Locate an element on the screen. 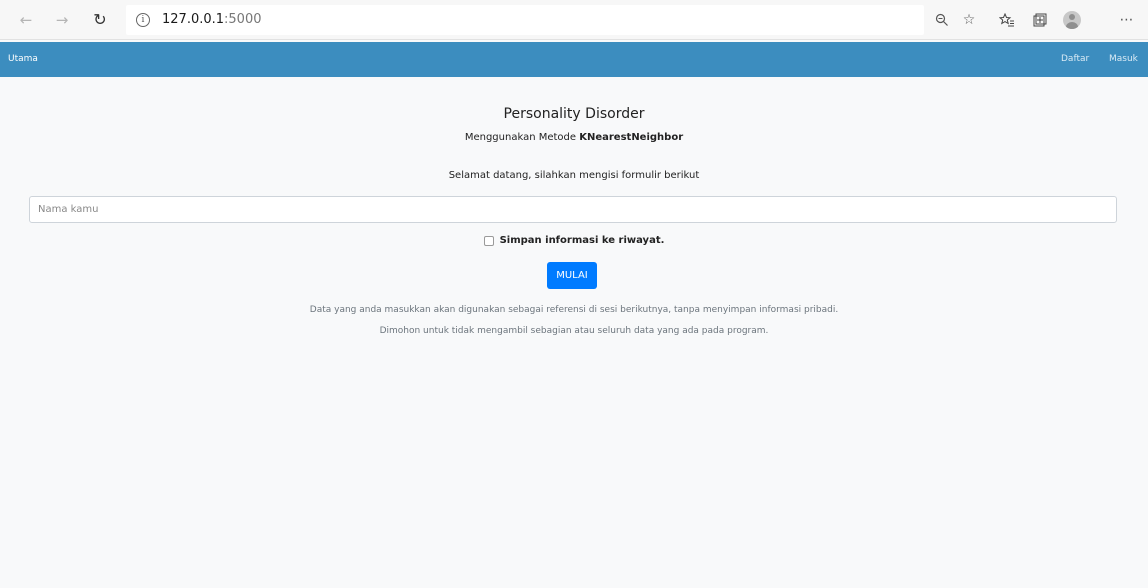  save-history-label: Simpan informasi ke riwayat. is located at coordinates (582, 240).